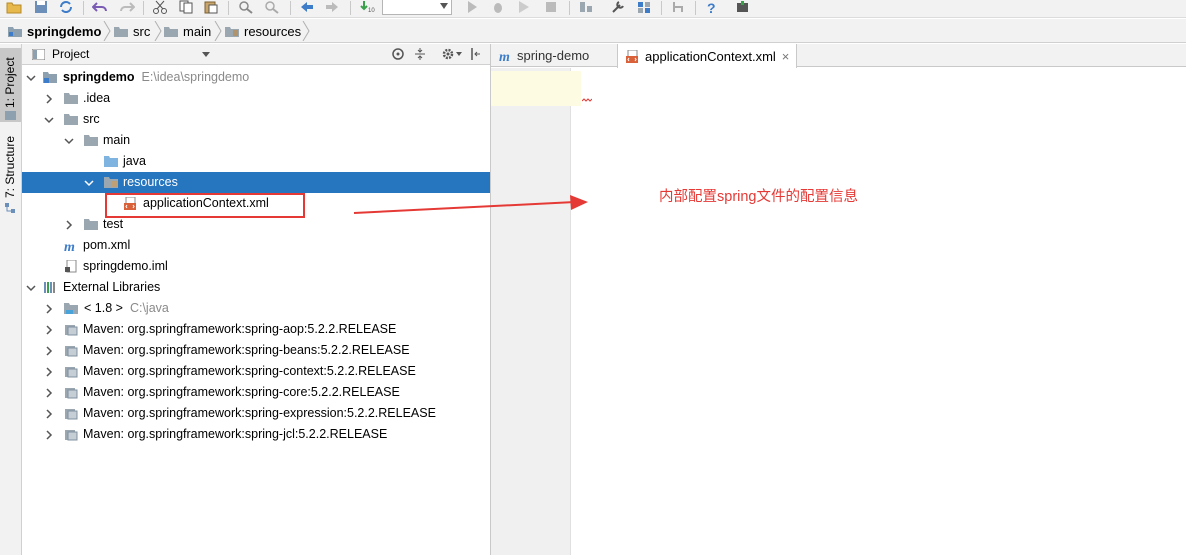 Image resolution: width=1186 pixels, height=555 pixels. What do you see at coordinates (246, 7) in the screenshot?
I see `find-icon` at bounding box center [246, 7].